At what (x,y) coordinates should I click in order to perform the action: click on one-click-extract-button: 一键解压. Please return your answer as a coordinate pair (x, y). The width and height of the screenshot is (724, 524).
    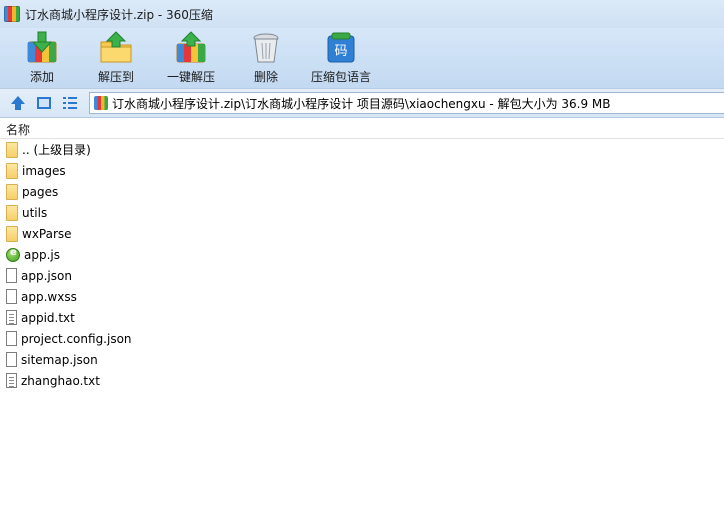
    Looking at the image, I should click on (191, 58).